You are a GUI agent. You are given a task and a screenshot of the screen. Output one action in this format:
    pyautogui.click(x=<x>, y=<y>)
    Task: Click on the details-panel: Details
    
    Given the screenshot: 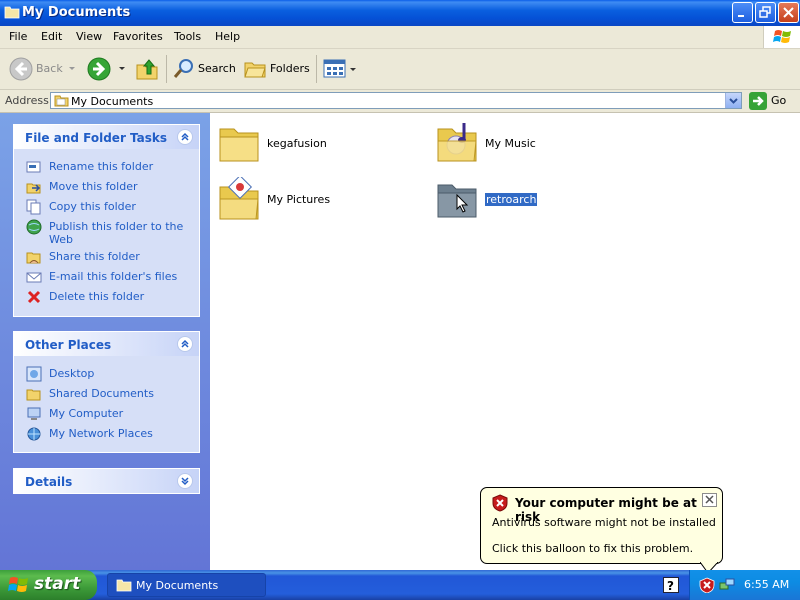 What is the action you would take?
    pyautogui.click(x=106, y=481)
    